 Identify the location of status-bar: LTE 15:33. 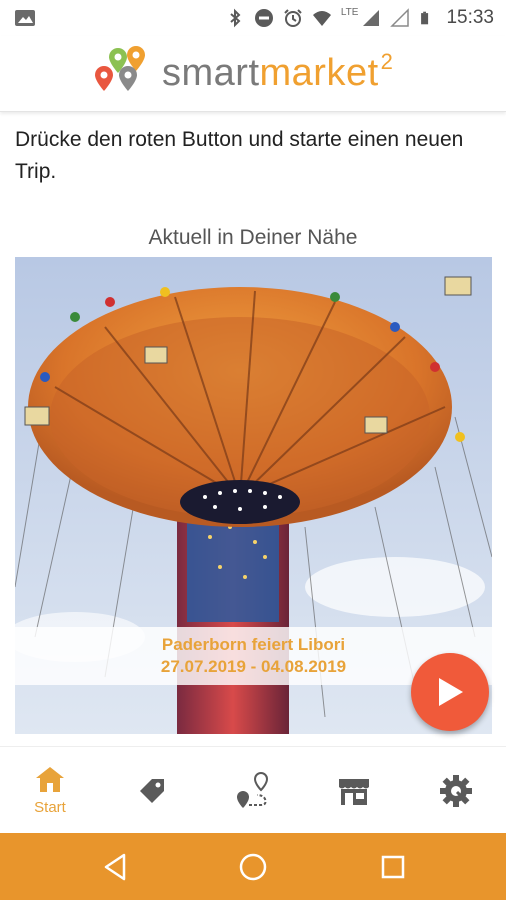
(253, 18).